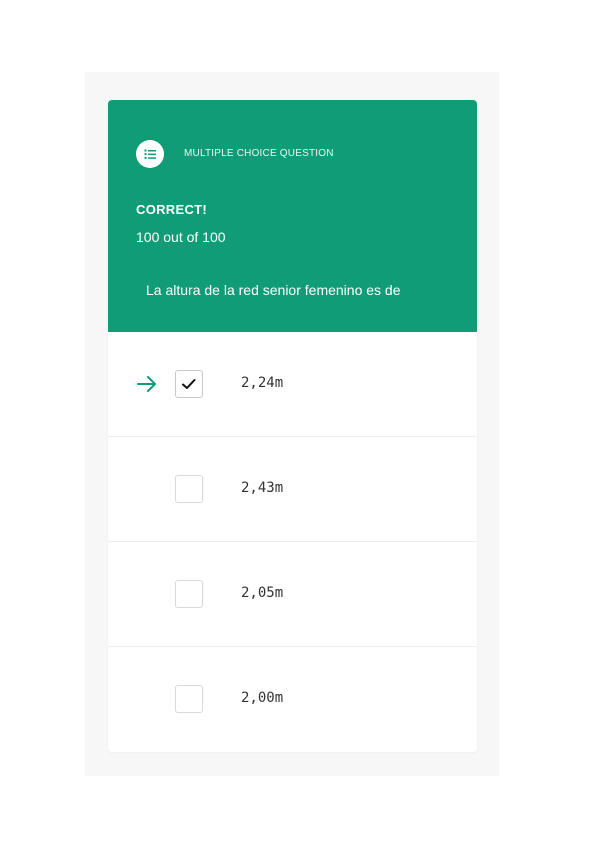  What do you see at coordinates (259, 153) in the screenshot?
I see `question-type-label: MULTIPLE CHOICE QUESTION` at bounding box center [259, 153].